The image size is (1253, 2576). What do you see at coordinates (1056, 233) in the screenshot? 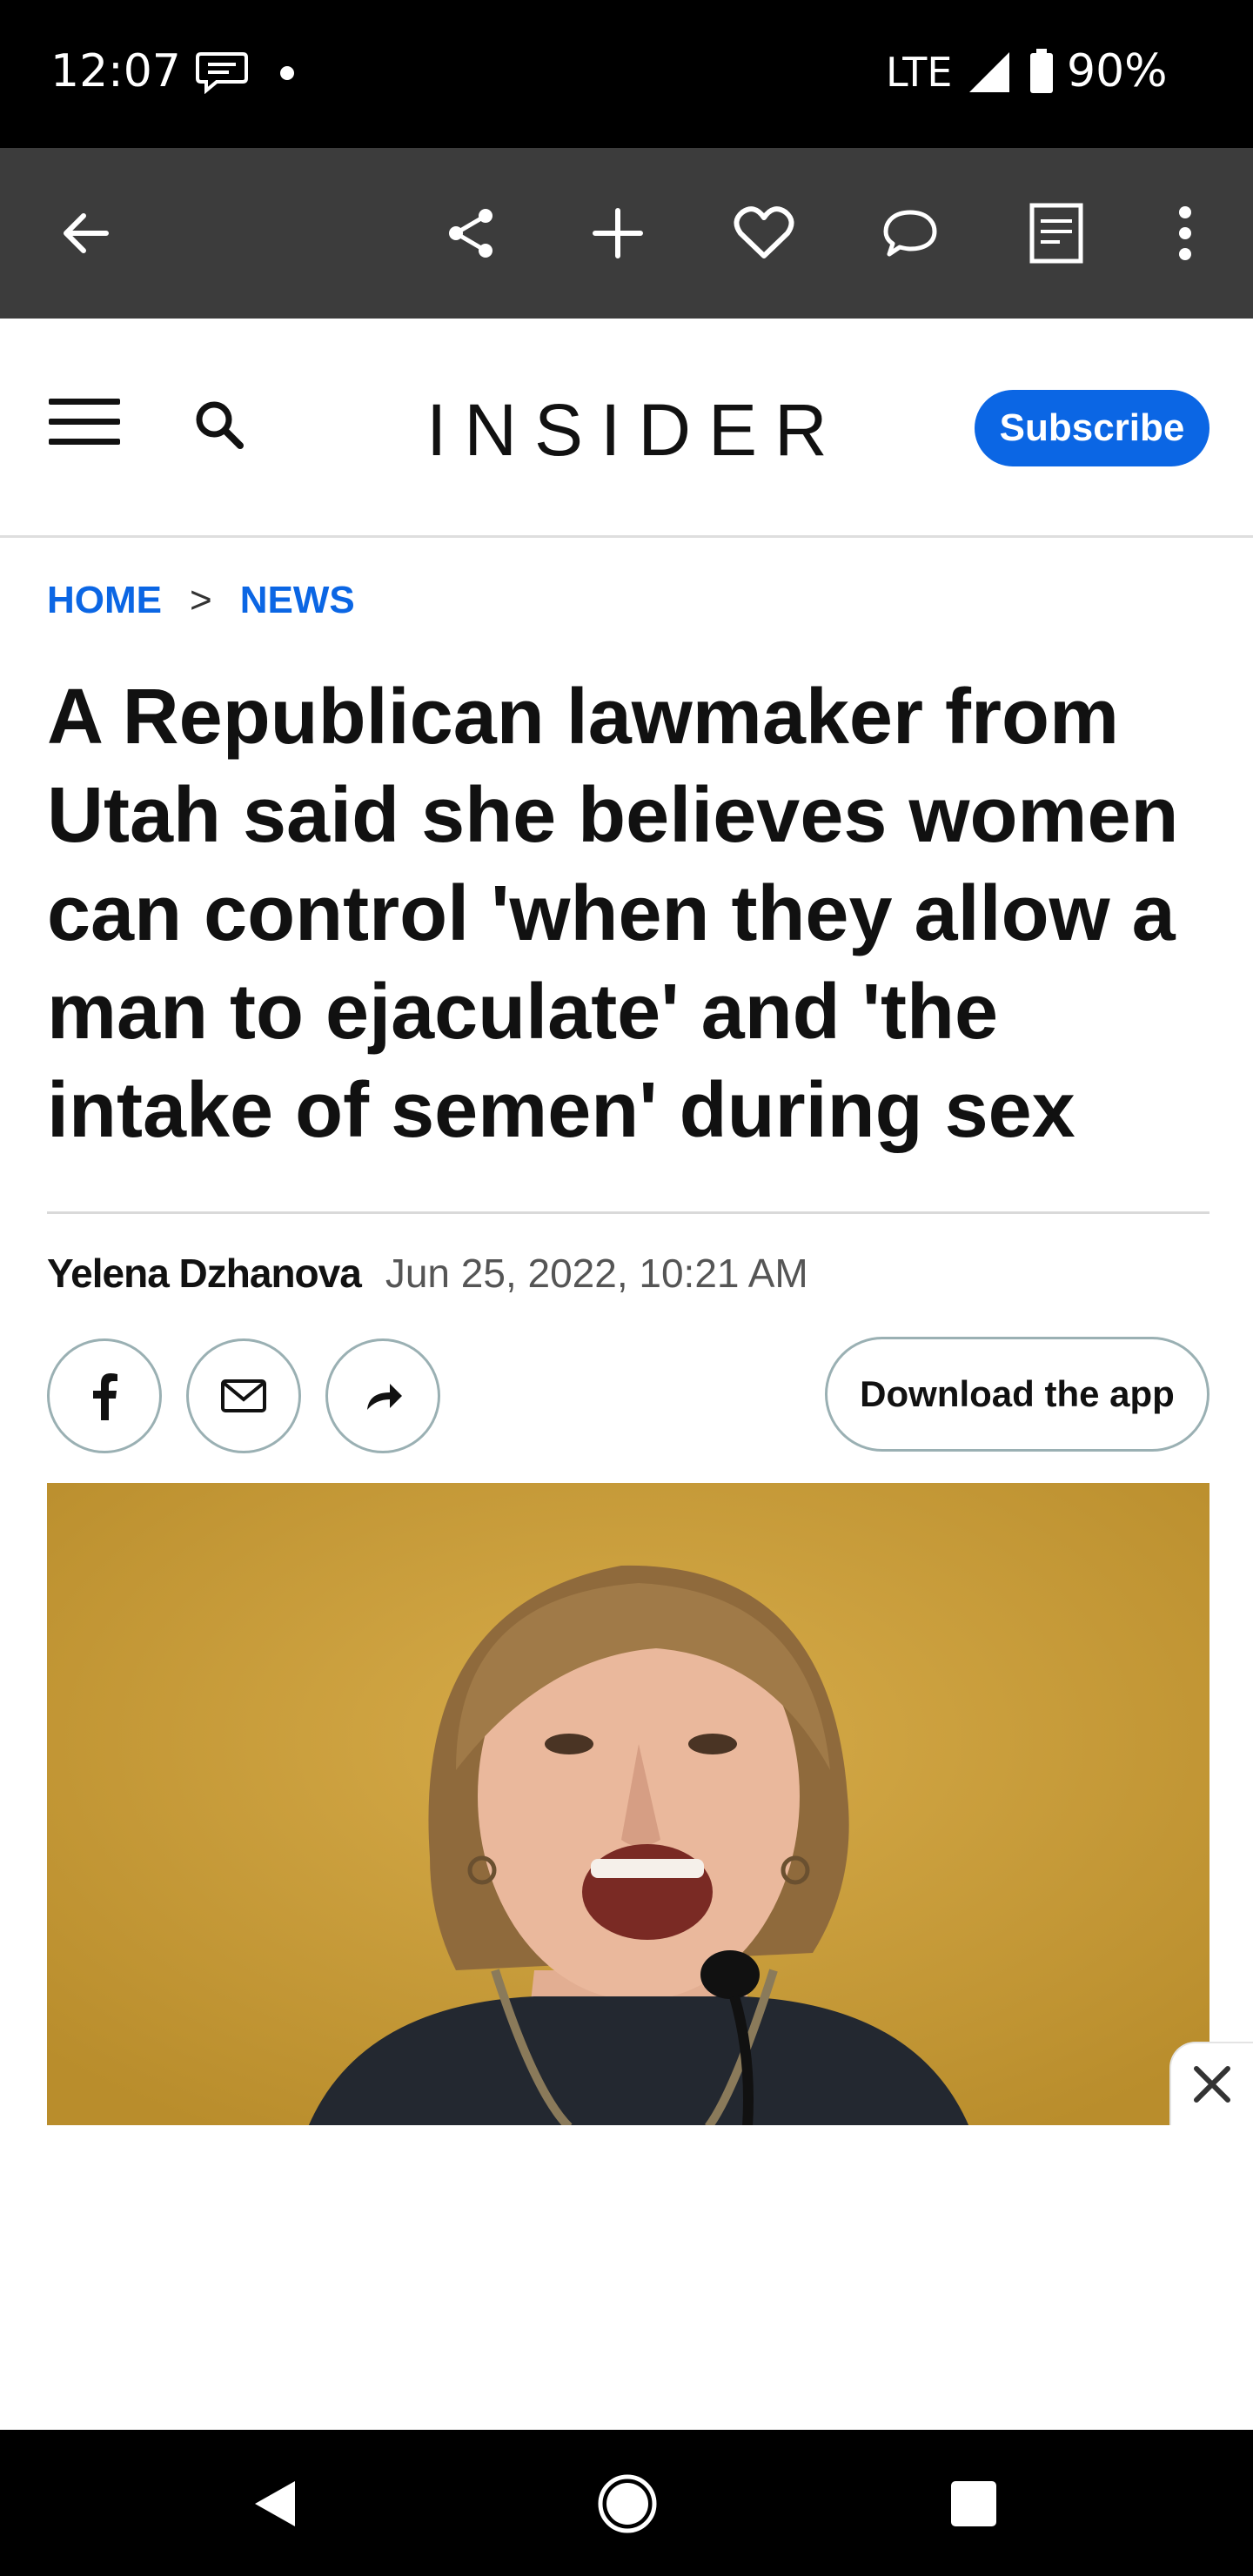
I see `reader-icon` at bounding box center [1056, 233].